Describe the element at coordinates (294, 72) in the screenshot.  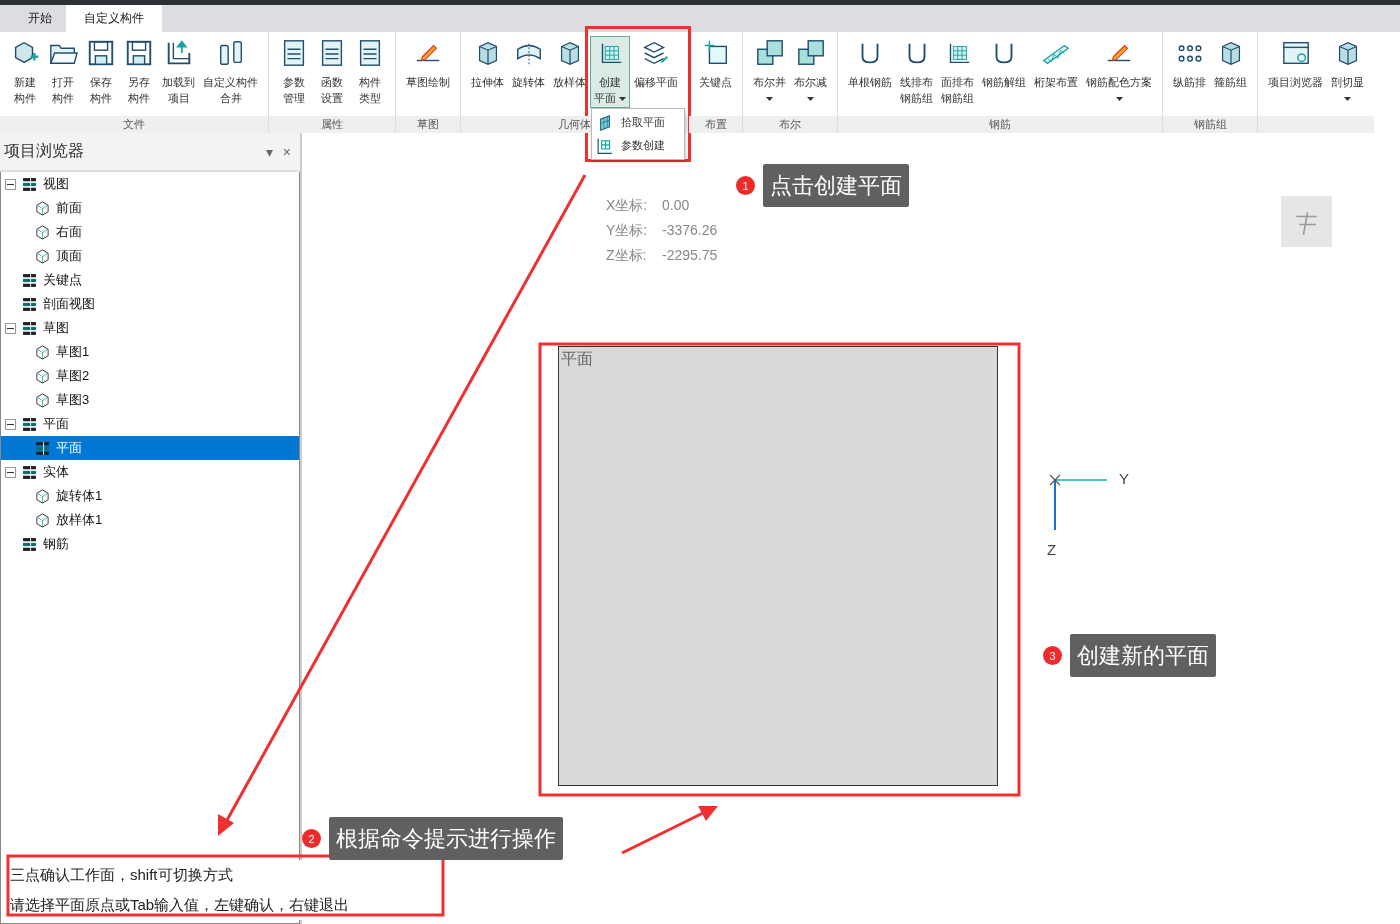
I see `ribbon-button: 参数 管理` at that location.